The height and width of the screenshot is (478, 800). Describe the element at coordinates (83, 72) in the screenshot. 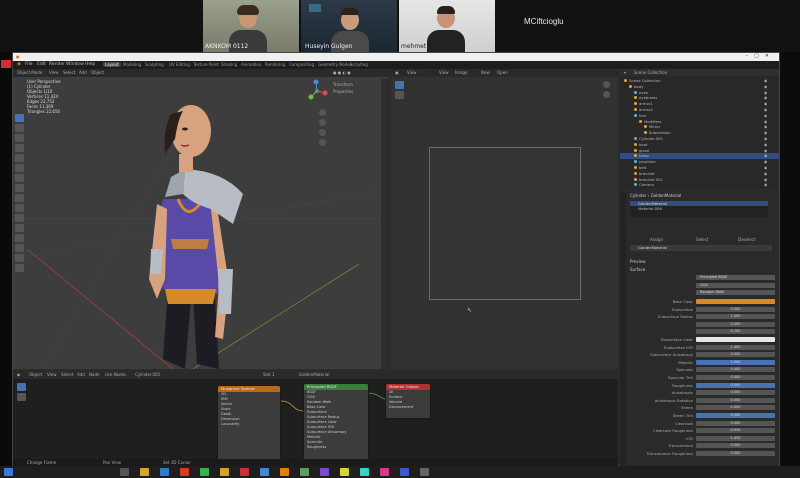

I see `add-menu: Add` at that location.